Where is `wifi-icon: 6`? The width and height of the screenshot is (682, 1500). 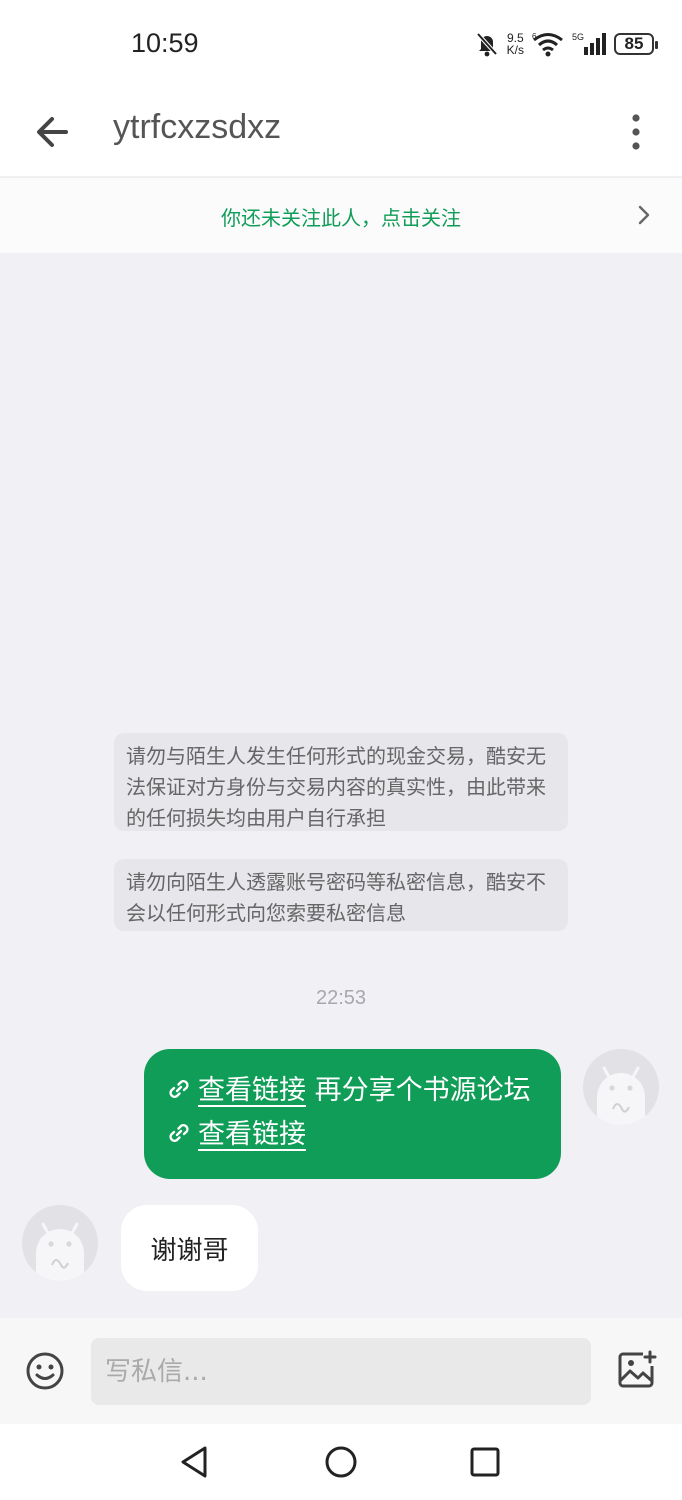 wifi-icon: 6 is located at coordinates (547, 44).